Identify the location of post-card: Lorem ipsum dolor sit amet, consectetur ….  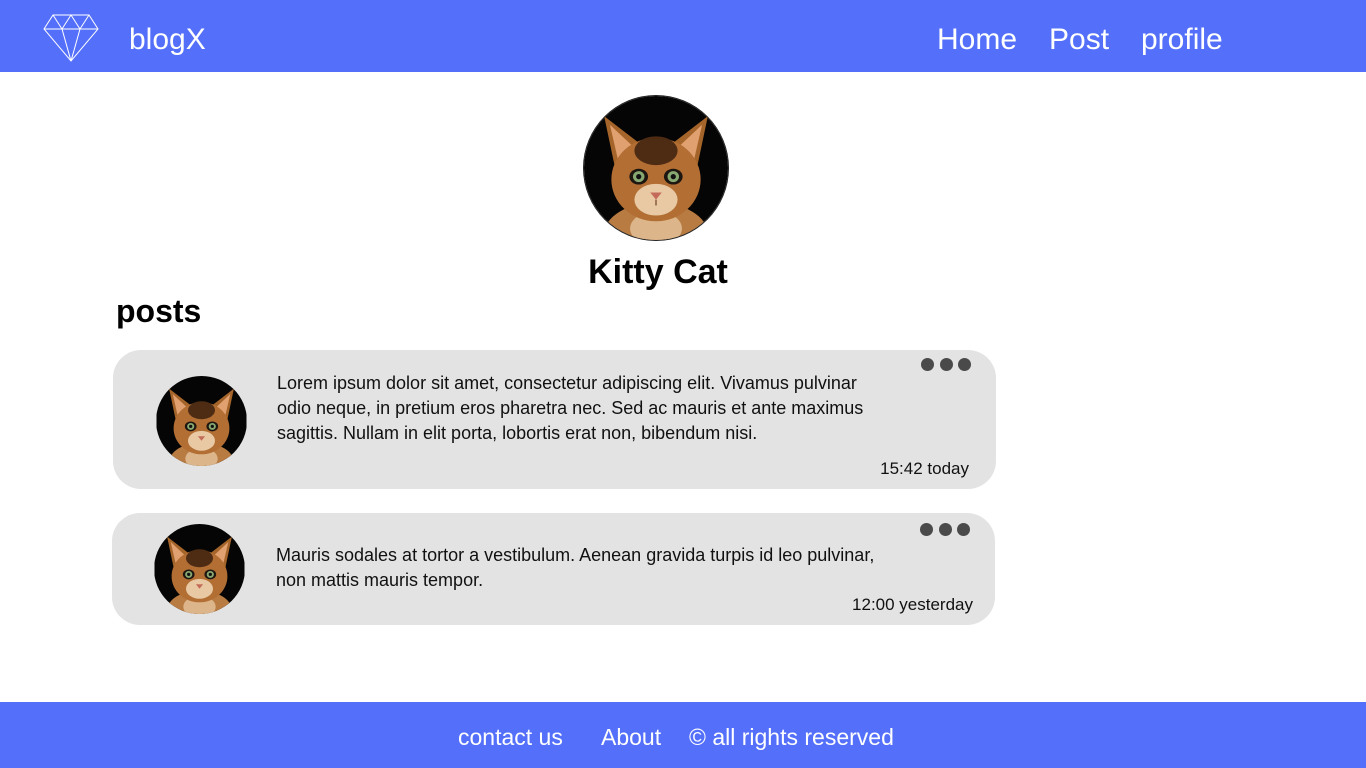
(554, 419).